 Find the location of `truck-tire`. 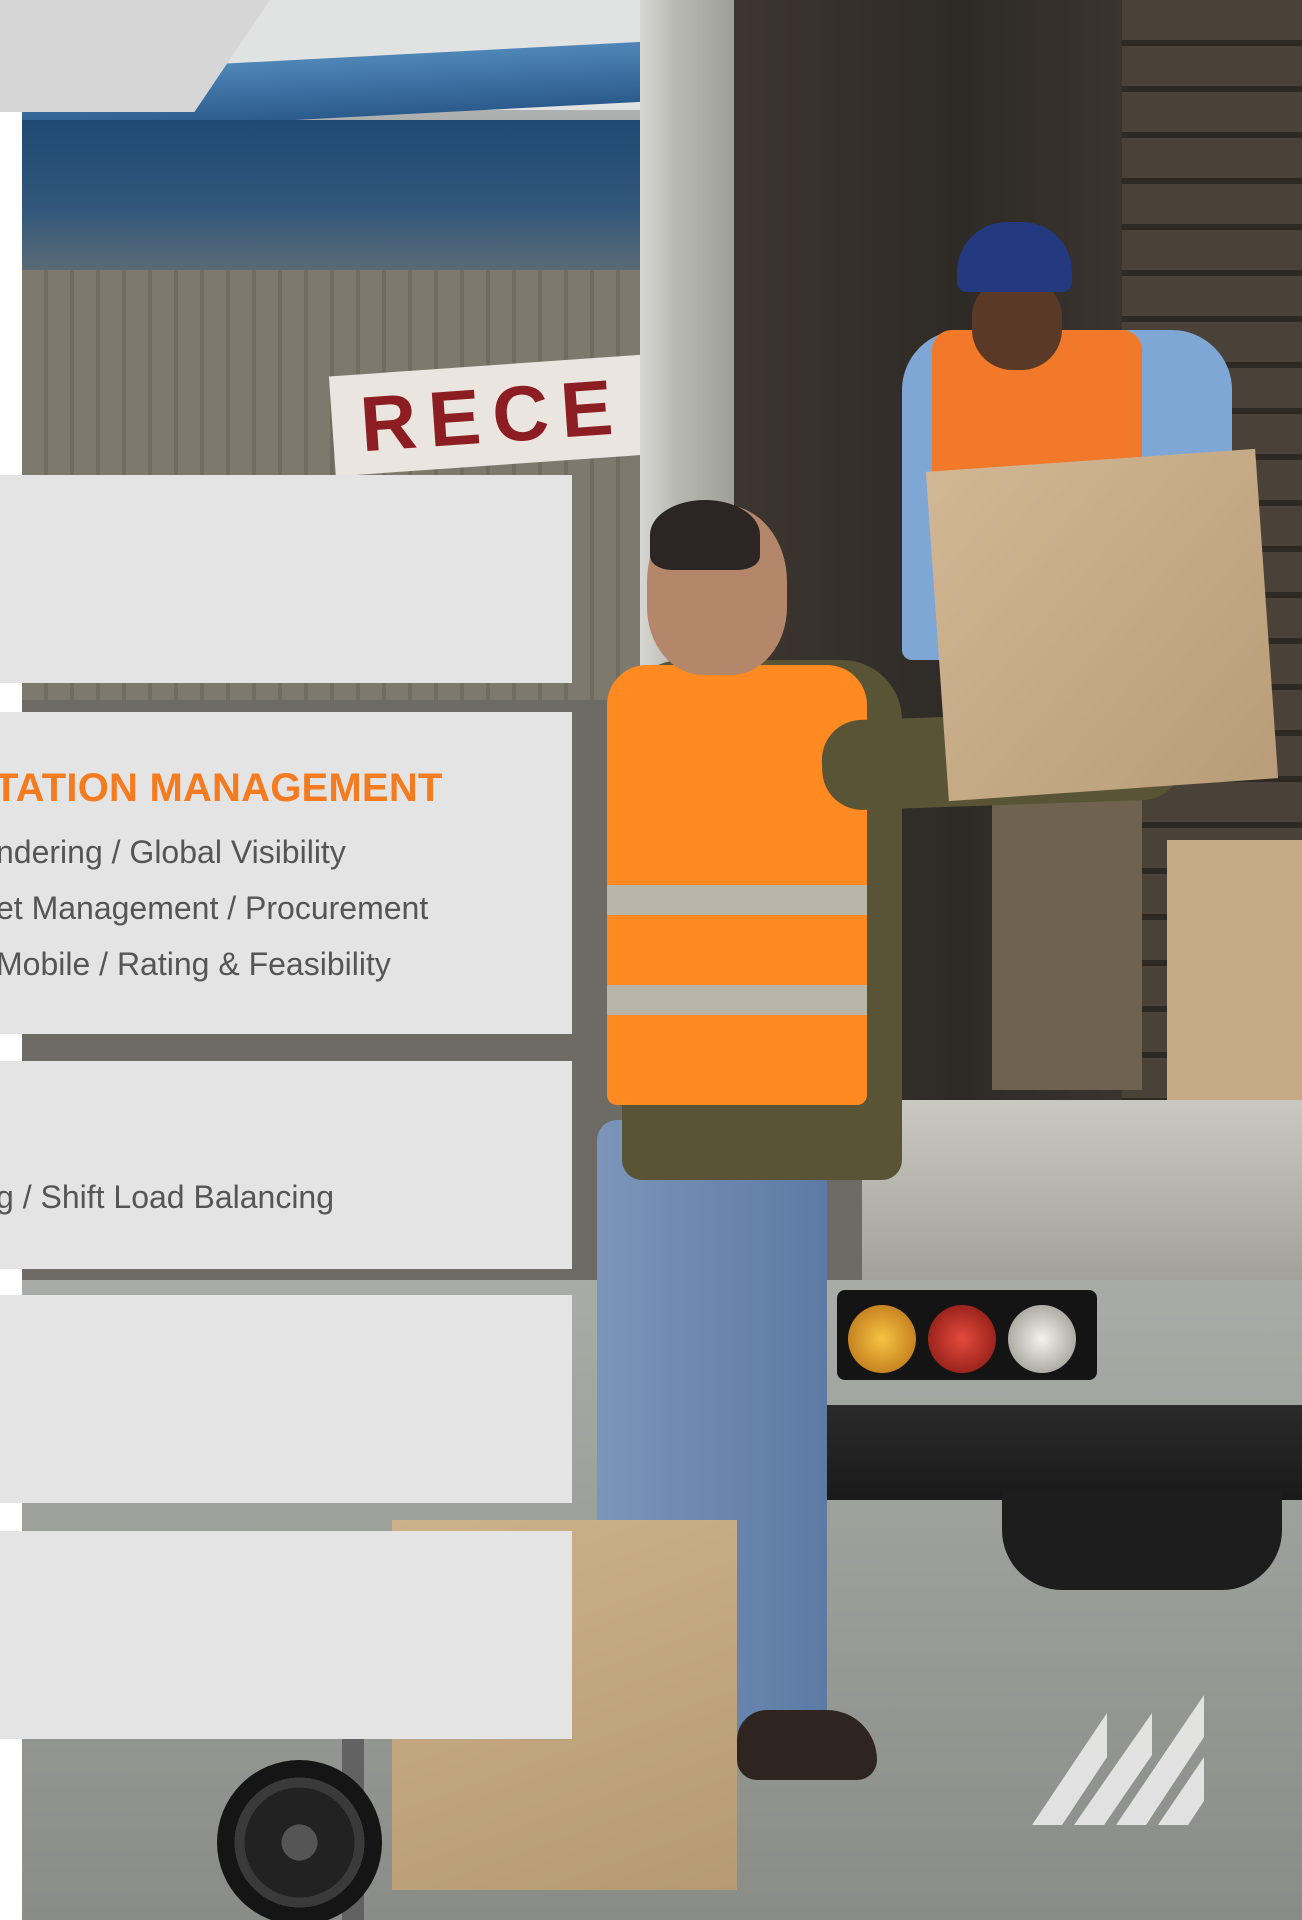

truck-tire is located at coordinates (1142, 1540).